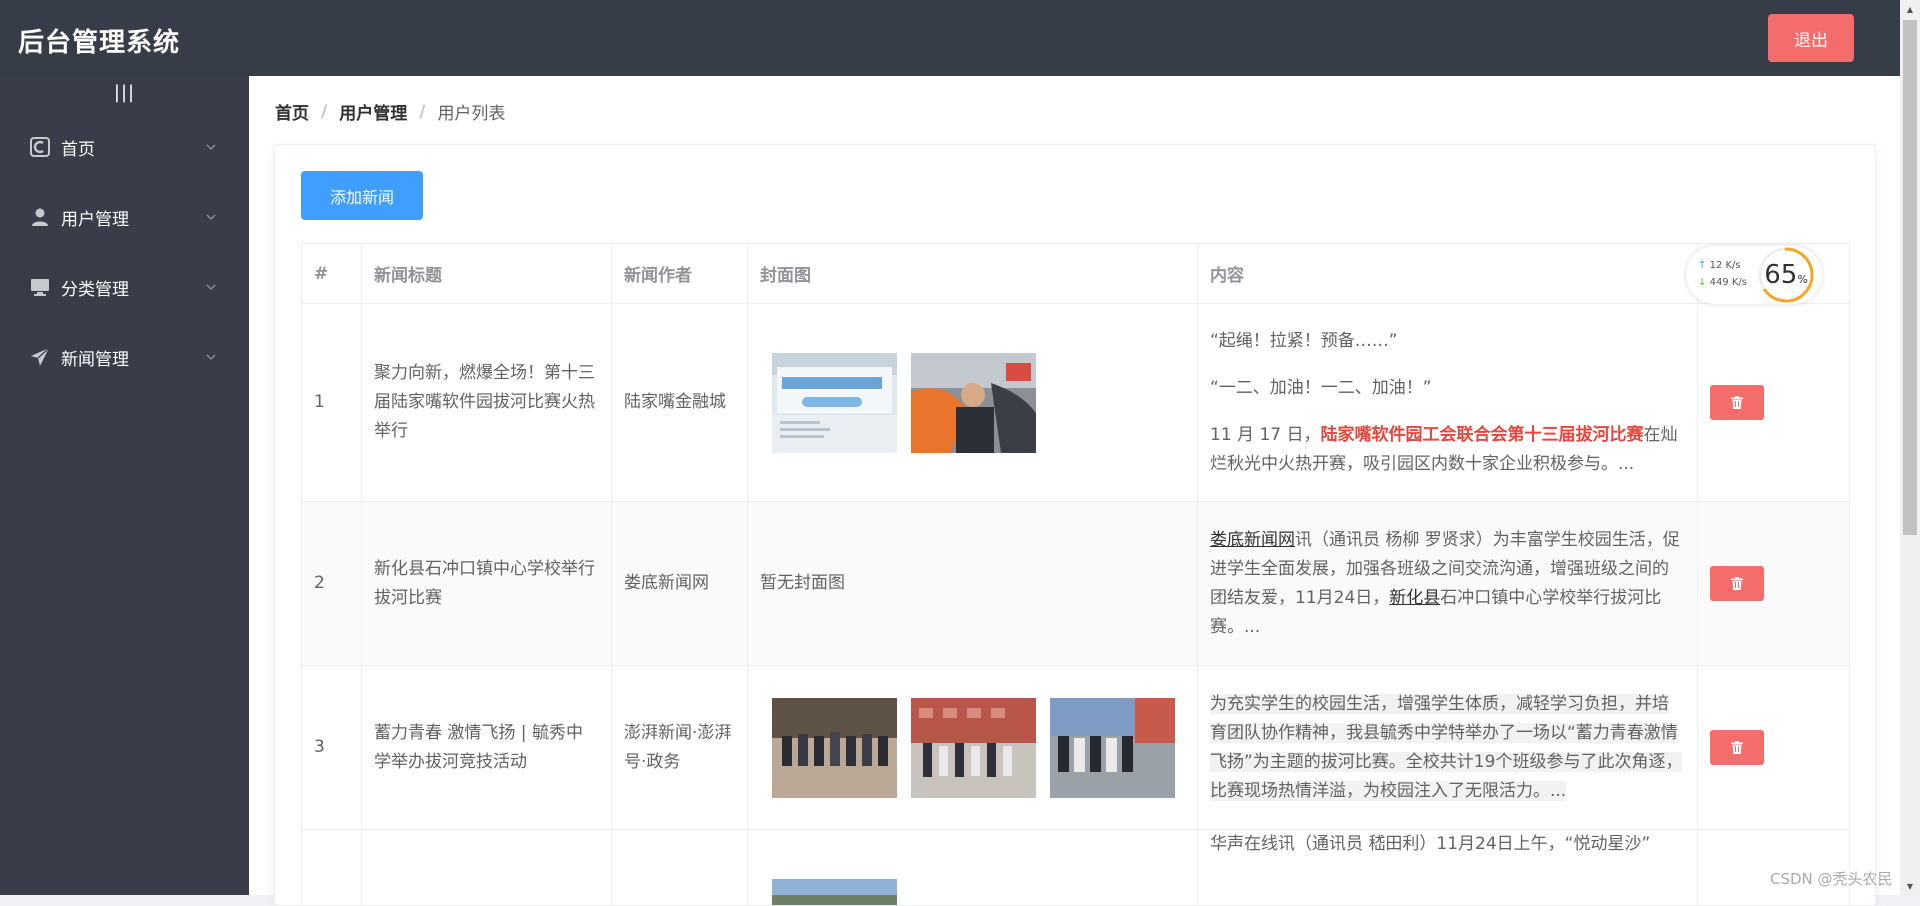 The height and width of the screenshot is (906, 1920). Describe the element at coordinates (1910, 9) in the screenshot. I see `scroll-up-icon: ▲` at that location.